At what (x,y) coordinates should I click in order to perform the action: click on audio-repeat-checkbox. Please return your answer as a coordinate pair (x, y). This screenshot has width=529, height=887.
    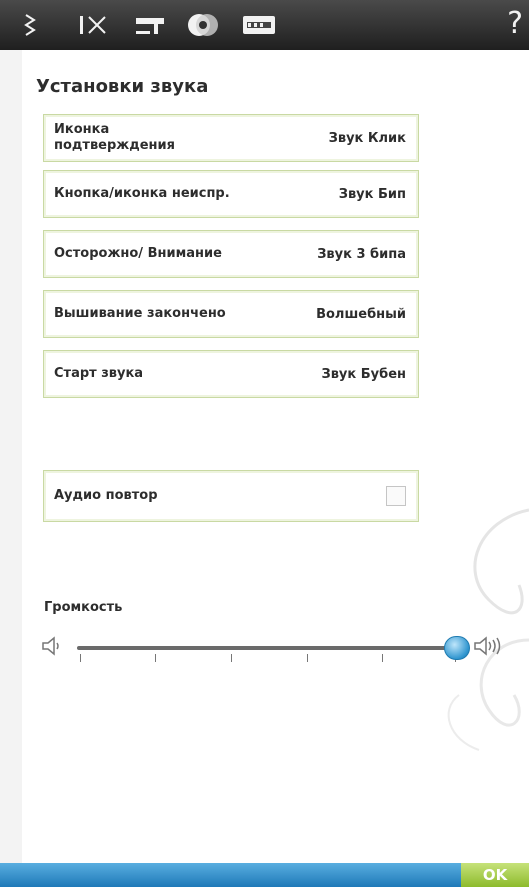
    Looking at the image, I should click on (396, 496).